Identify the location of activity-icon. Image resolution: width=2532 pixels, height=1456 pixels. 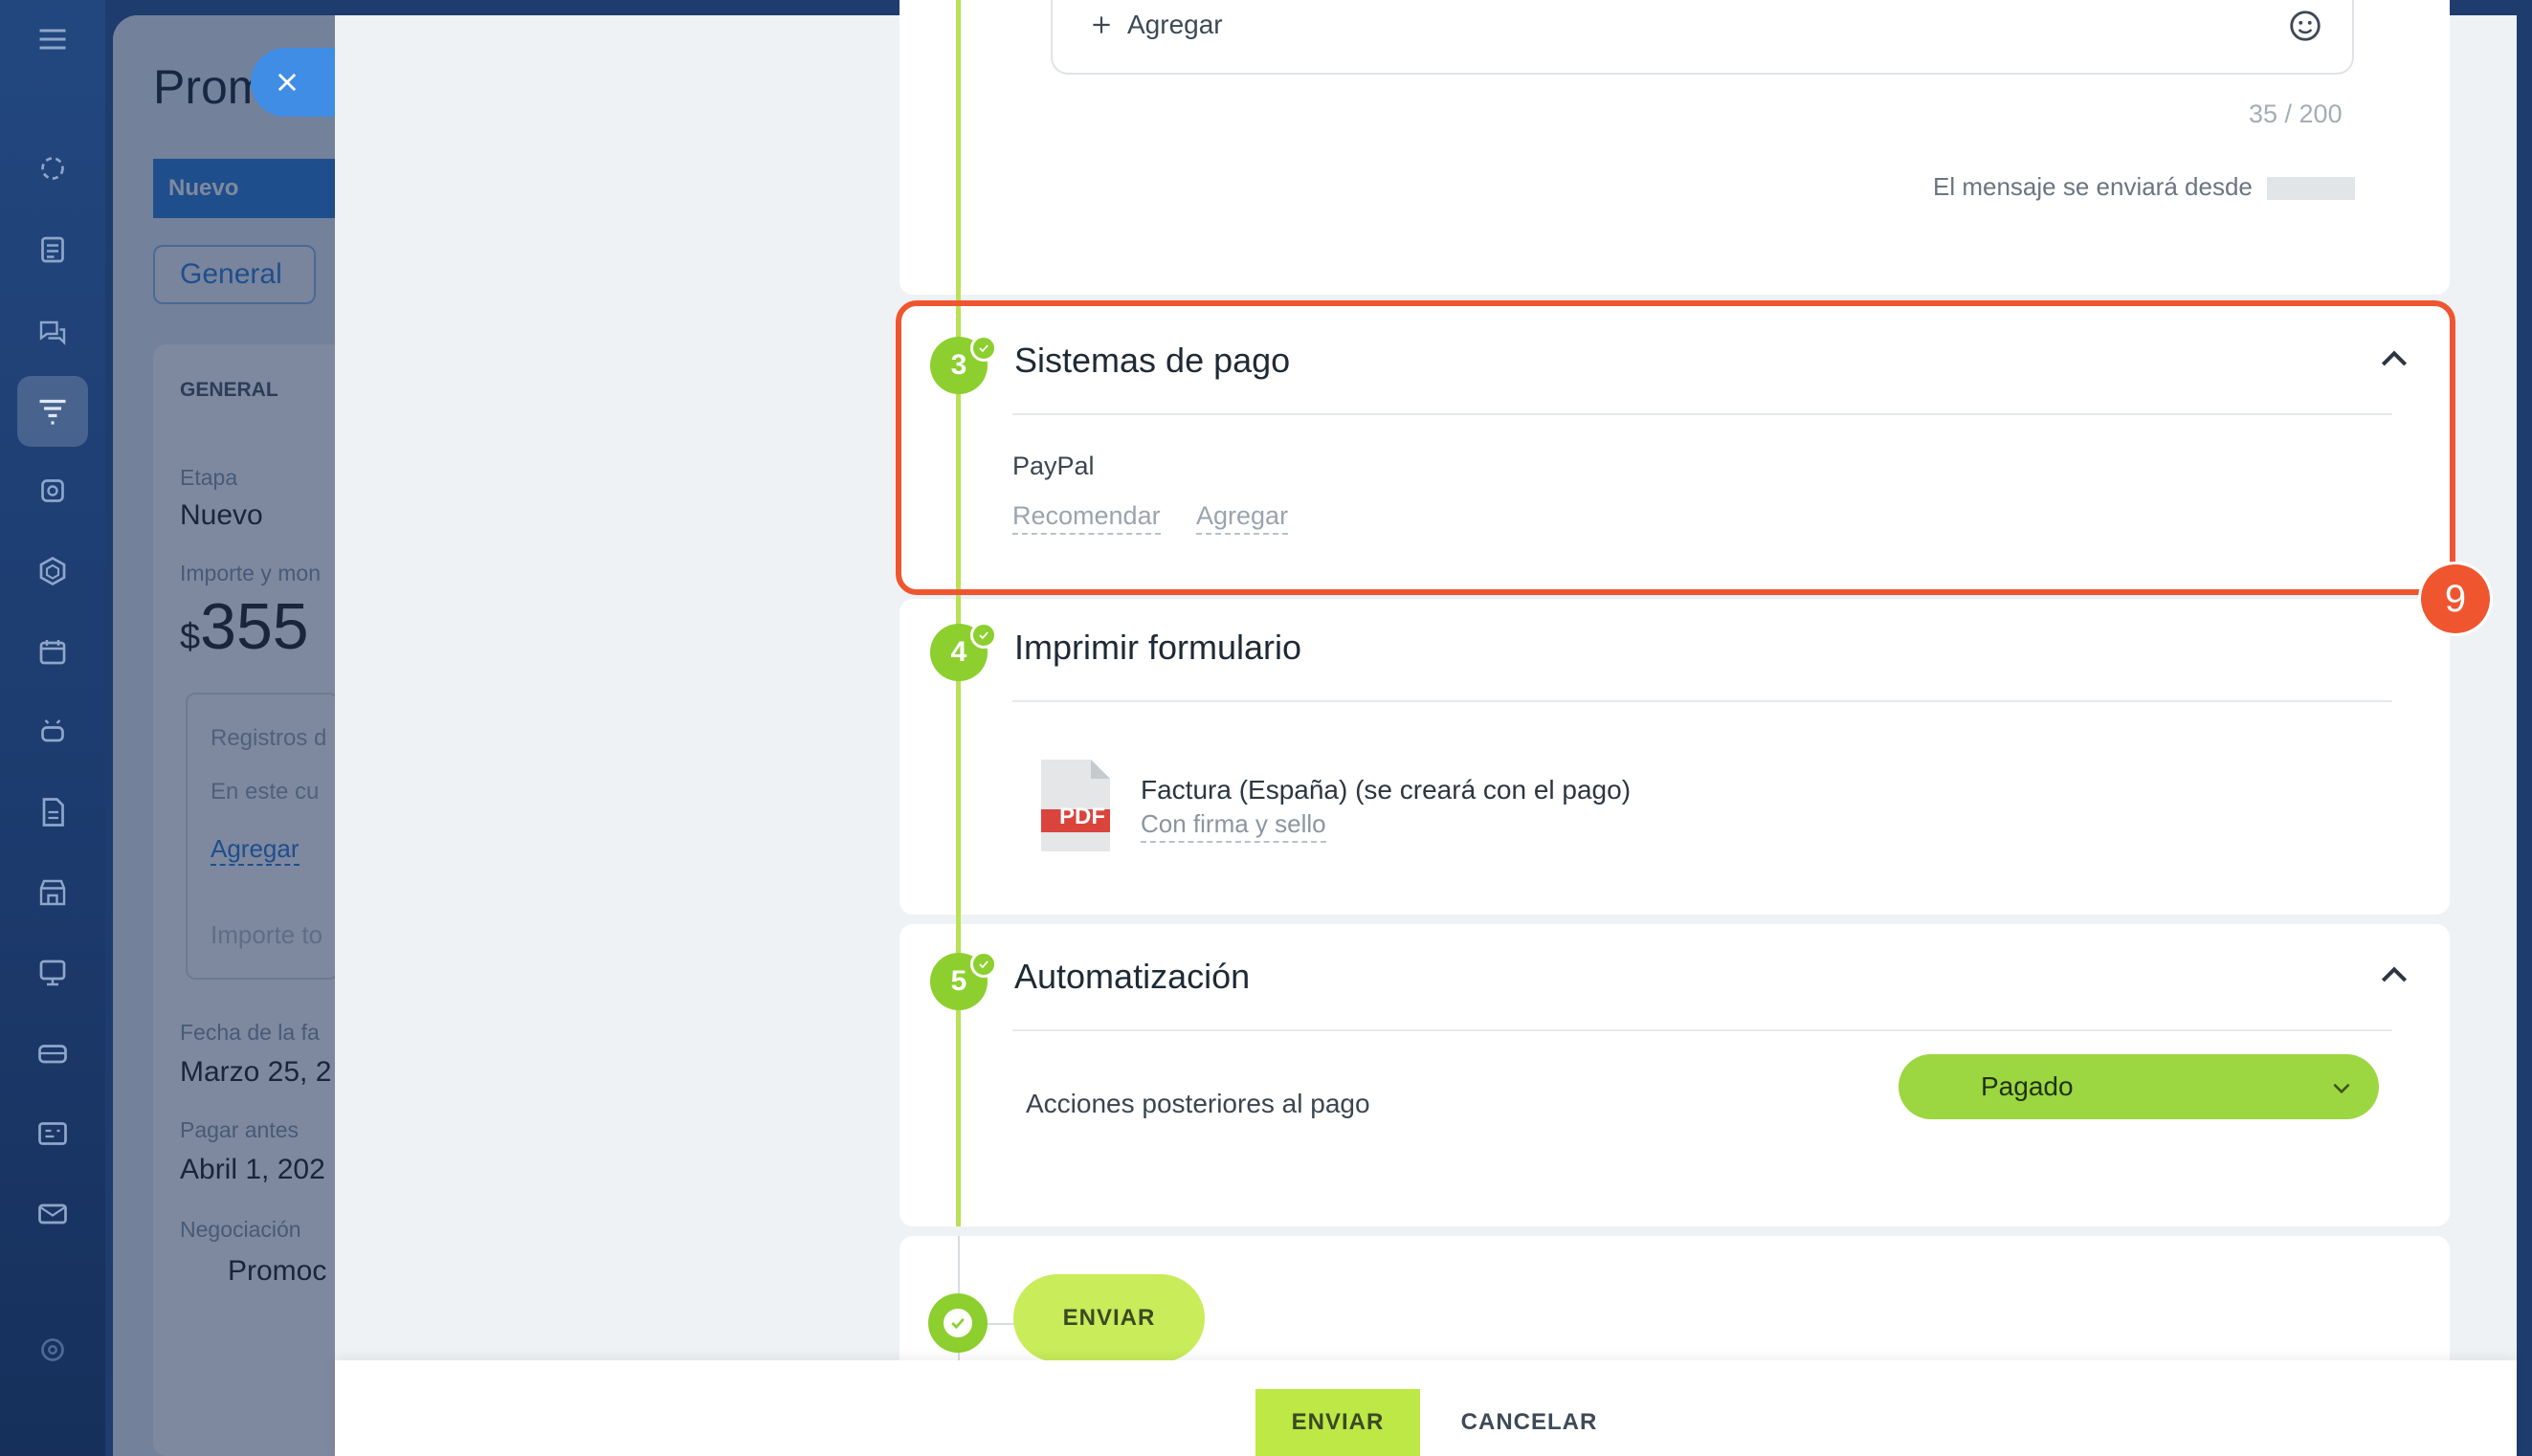
(53, 168).